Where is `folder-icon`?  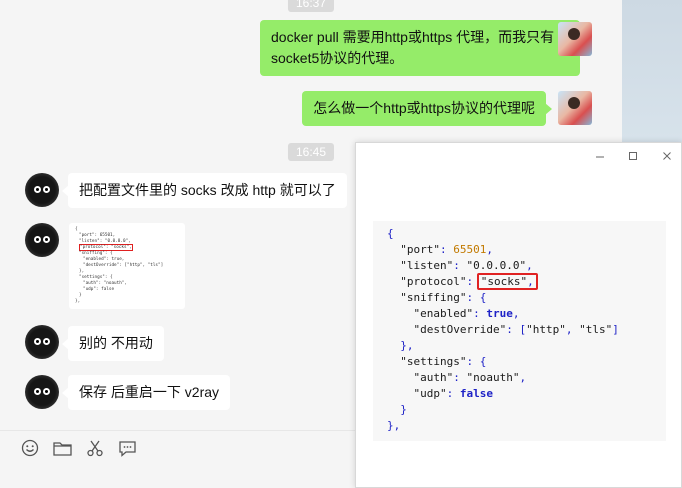 folder-icon is located at coordinates (62, 448).